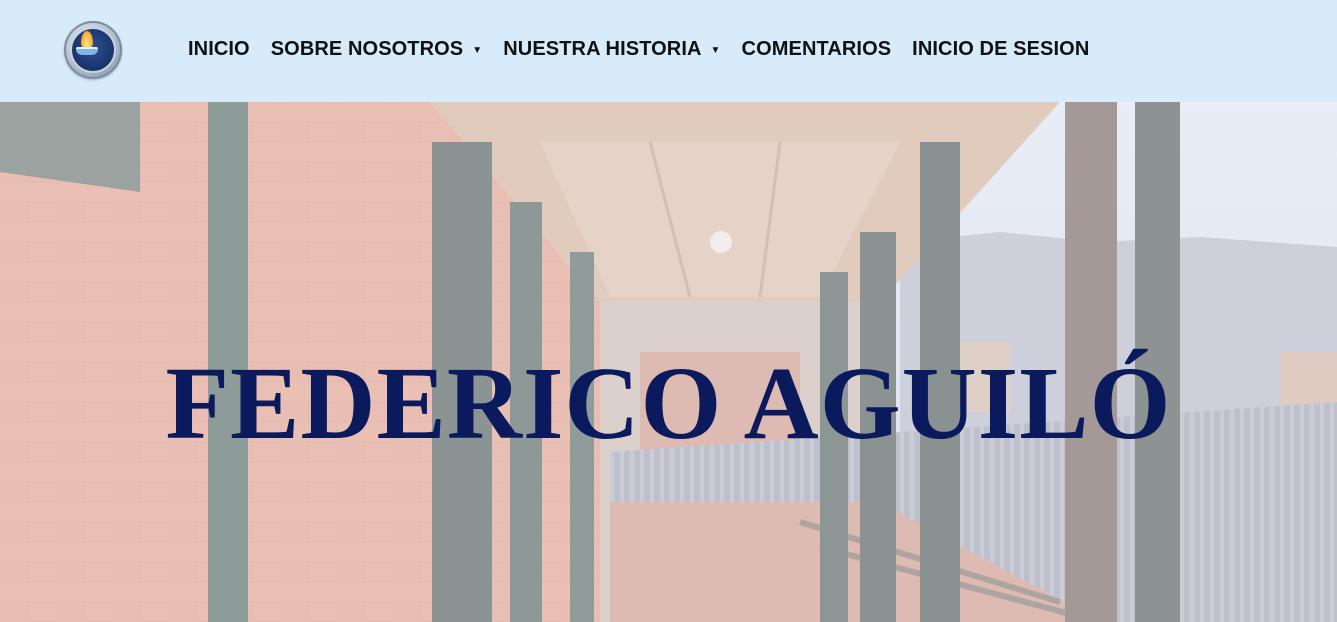 This screenshot has width=1337, height=622. I want to click on nav-inicio-de-sesion-label: INICIO DE SESION, so click(1001, 48).